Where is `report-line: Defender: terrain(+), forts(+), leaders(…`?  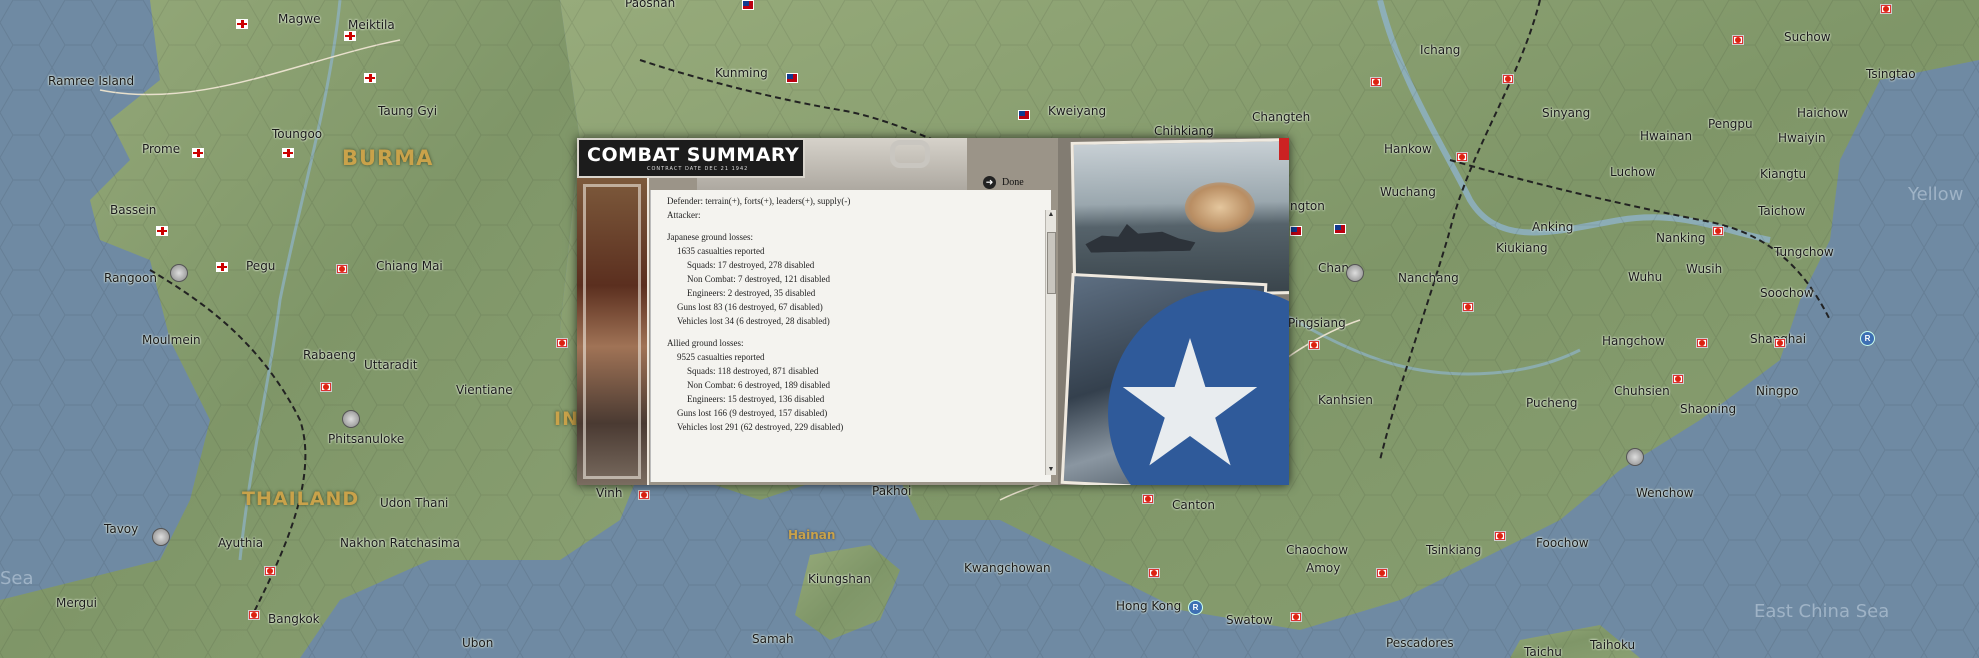
report-line: Defender: terrain(+), forts(+), leaders(… is located at coordinates (759, 201).